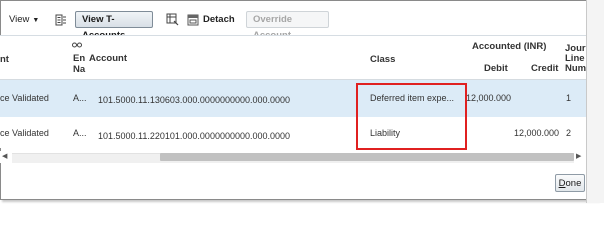 This screenshot has height=240, width=604. Describe the element at coordinates (569, 98) in the screenshot. I see `cell-line-number: 1` at that location.